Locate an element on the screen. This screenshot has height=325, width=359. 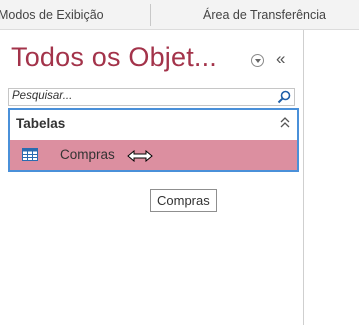
tables-group-header: Tabelas is located at coordinates (153, 123).